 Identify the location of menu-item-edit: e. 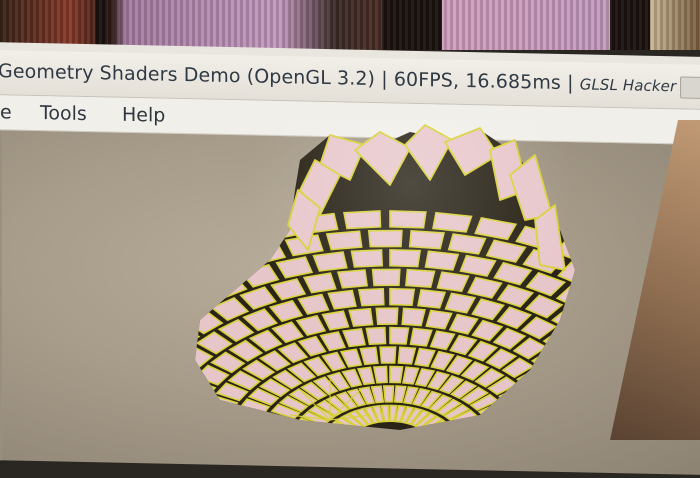
(8, 112).